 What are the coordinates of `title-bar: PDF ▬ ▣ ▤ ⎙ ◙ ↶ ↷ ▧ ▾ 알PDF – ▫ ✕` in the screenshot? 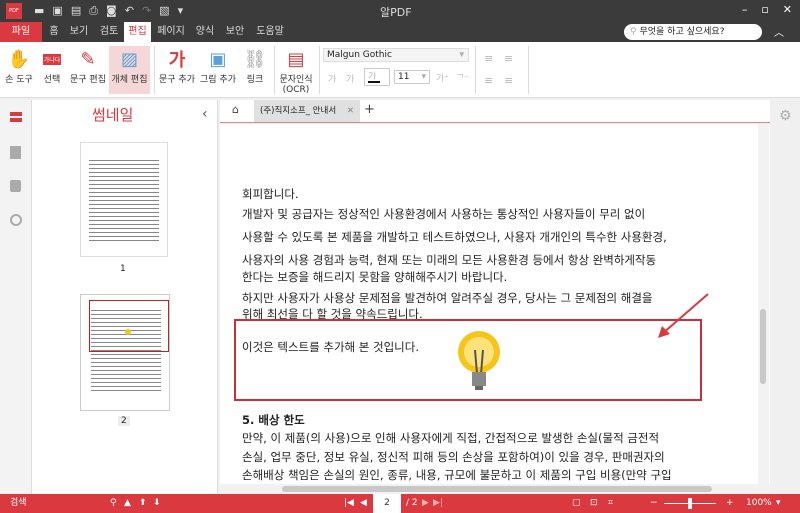 It's located at (400, 11).